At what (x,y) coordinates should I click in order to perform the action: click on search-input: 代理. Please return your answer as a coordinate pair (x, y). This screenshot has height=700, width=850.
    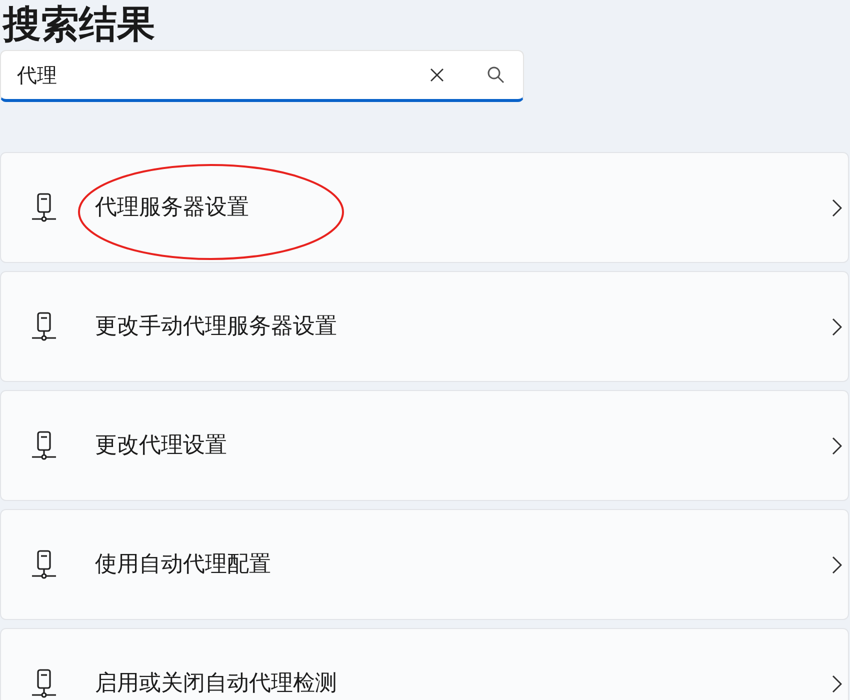
    Looking at the image, I should click on (223, 75).